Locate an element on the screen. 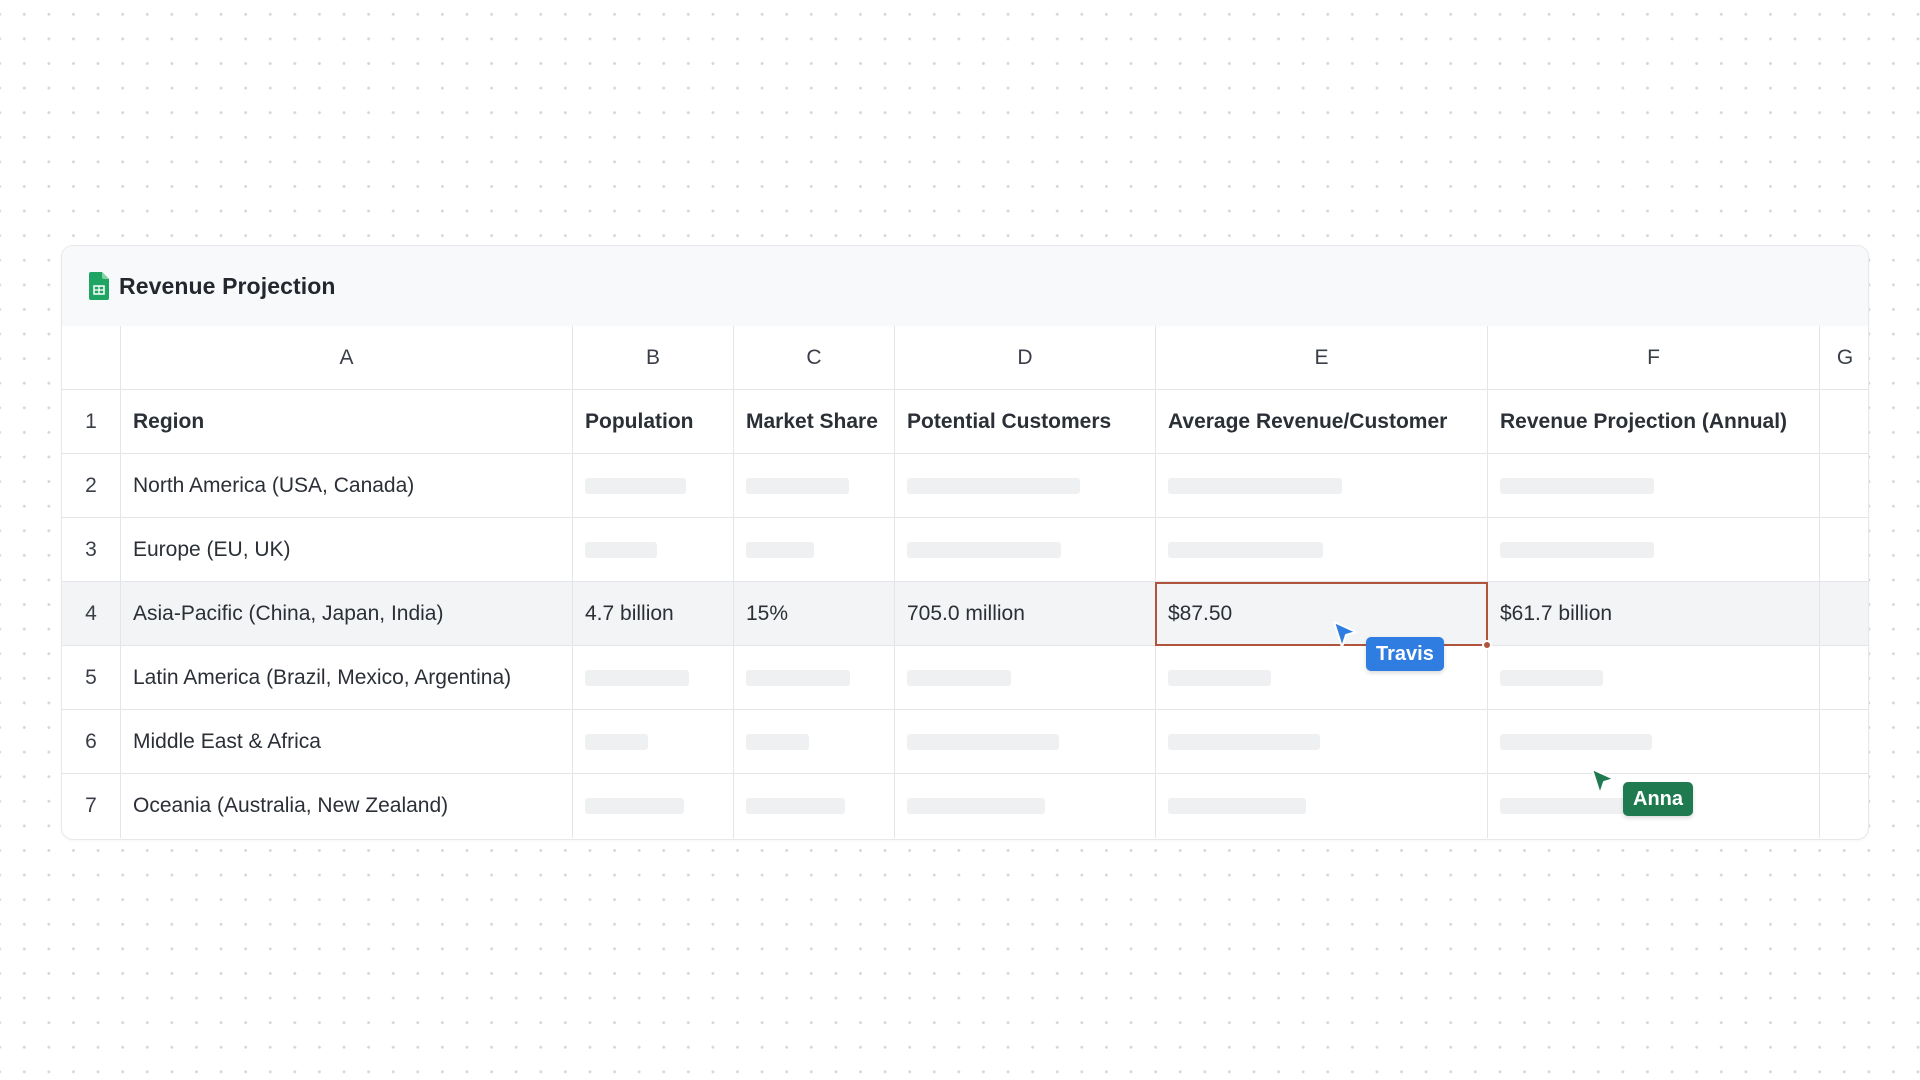  row-number: 3 is located at coordinates (91, 550).